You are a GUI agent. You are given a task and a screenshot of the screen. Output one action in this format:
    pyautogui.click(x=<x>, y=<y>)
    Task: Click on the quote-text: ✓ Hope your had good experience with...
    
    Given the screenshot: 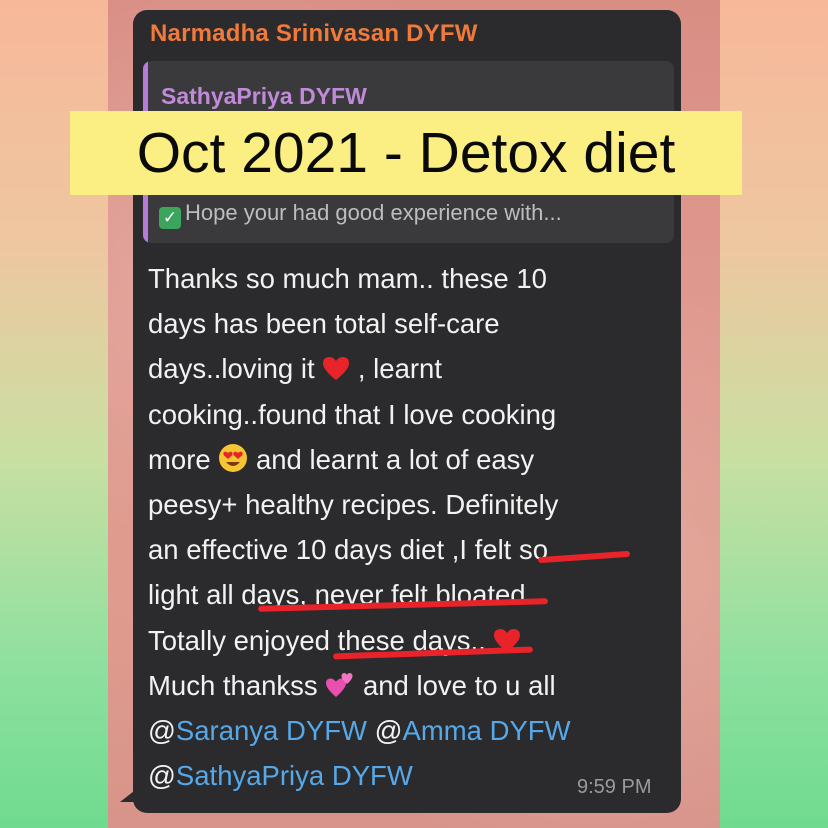 What is the action you would take?
    pyautogui.click(x=414, y=214)
    